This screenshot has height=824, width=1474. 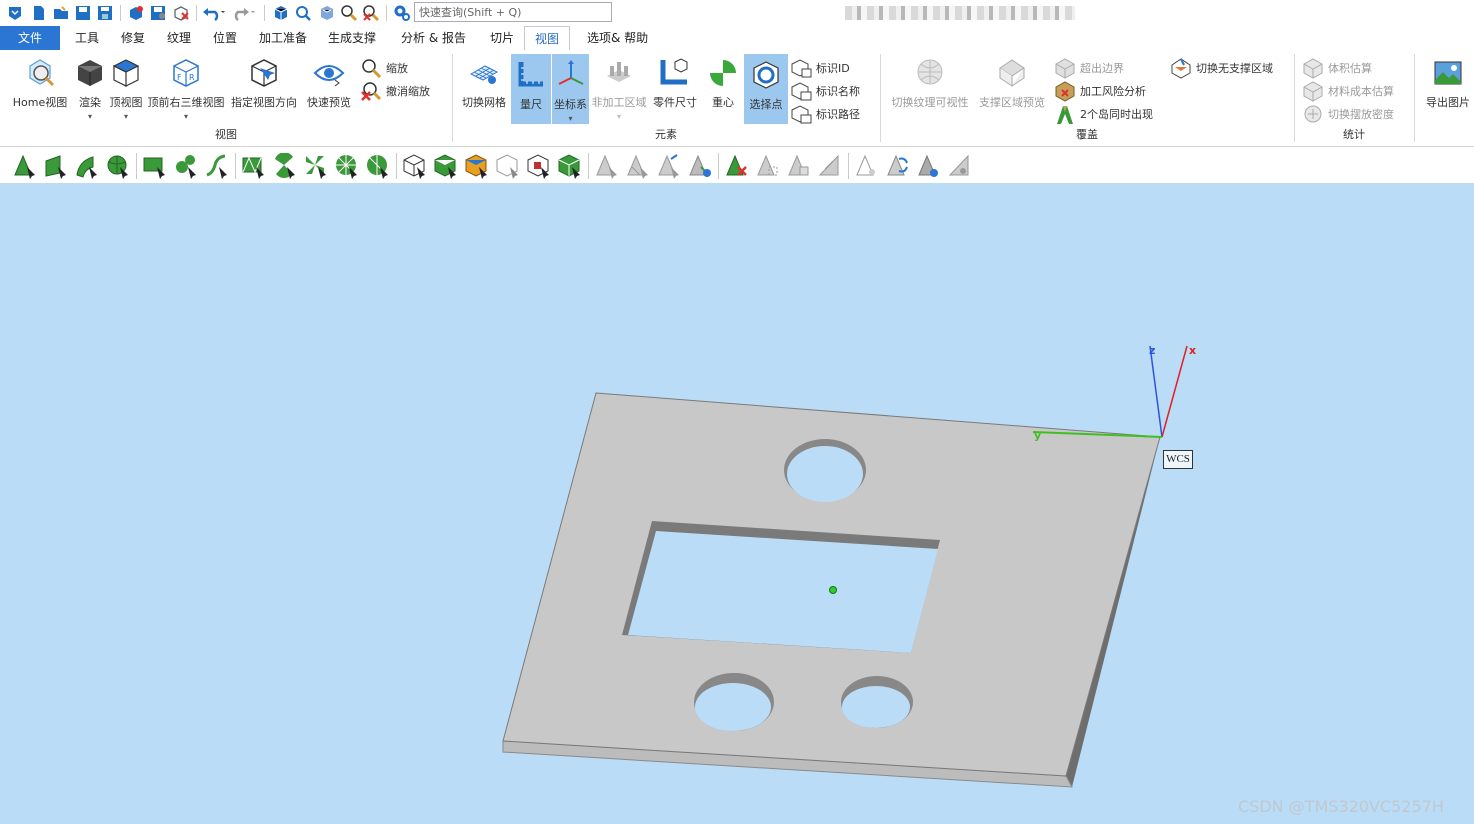 What do you see at coordinates (669, 166) in the screenshot?
I see `triangle-filter-3-icon` at bounding box center [669, 166].